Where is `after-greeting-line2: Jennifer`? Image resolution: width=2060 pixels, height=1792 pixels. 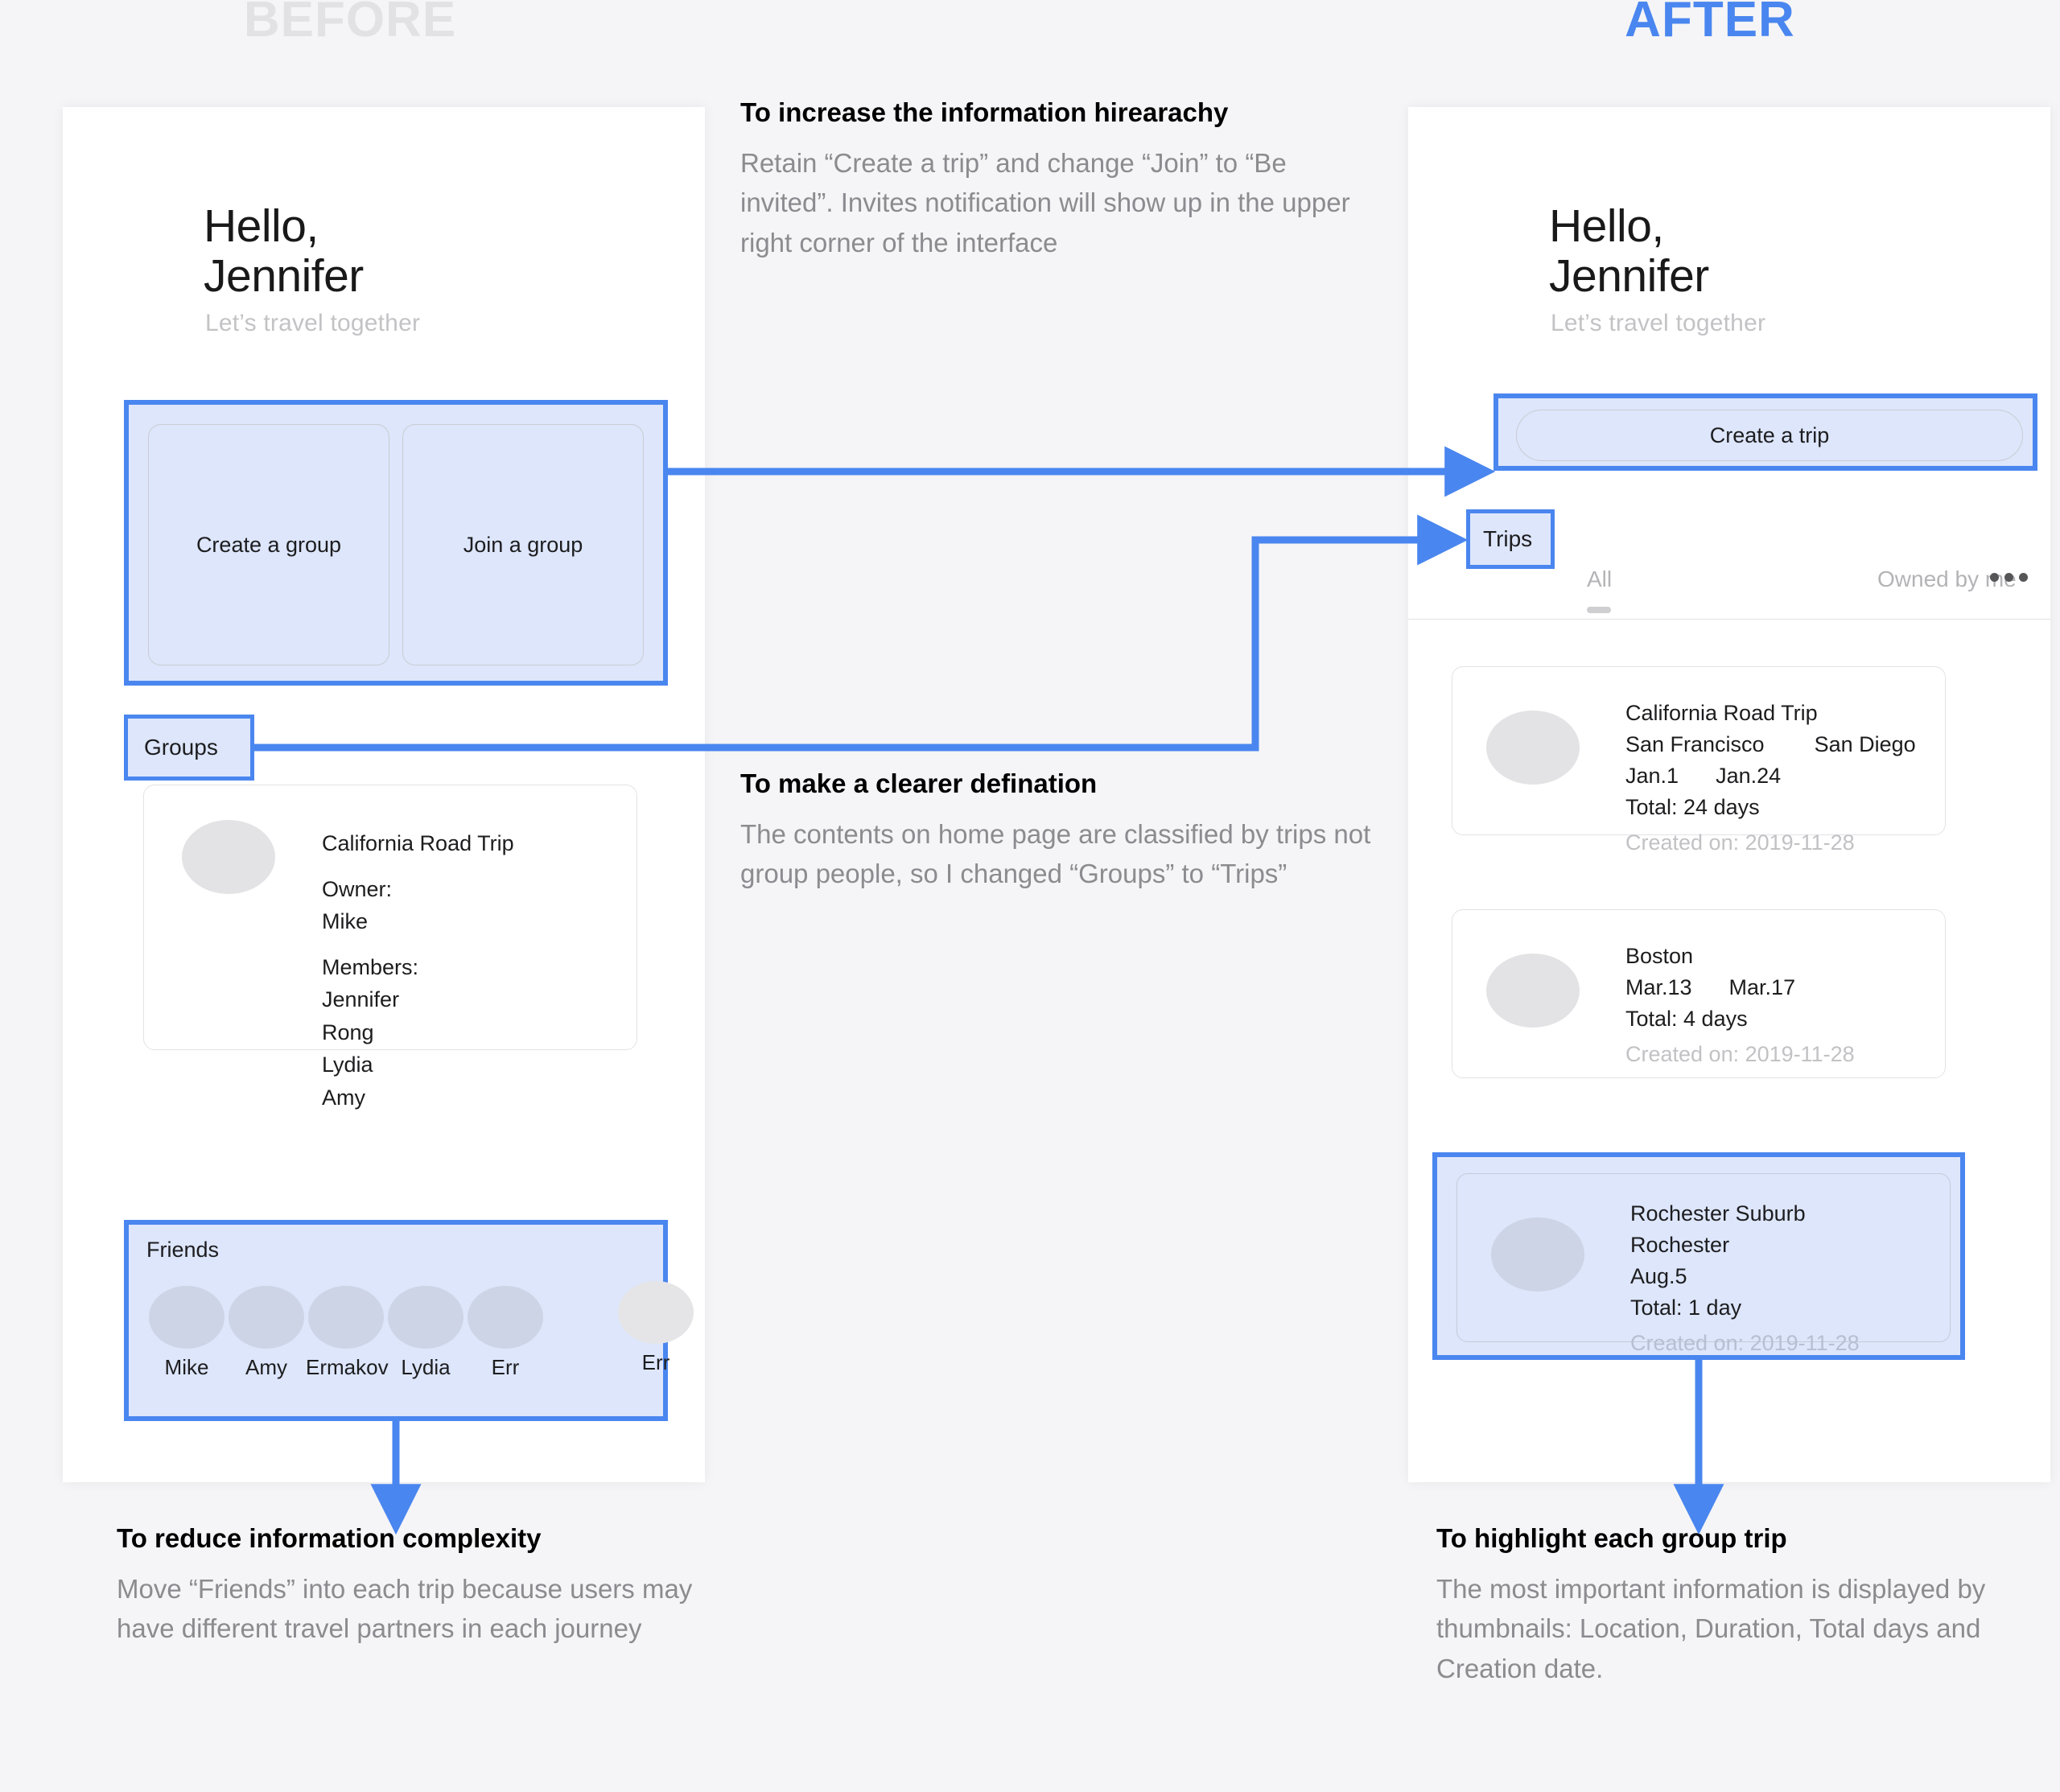
after-greeting-line2: Jennifer is located at coordinates (1629, 275).